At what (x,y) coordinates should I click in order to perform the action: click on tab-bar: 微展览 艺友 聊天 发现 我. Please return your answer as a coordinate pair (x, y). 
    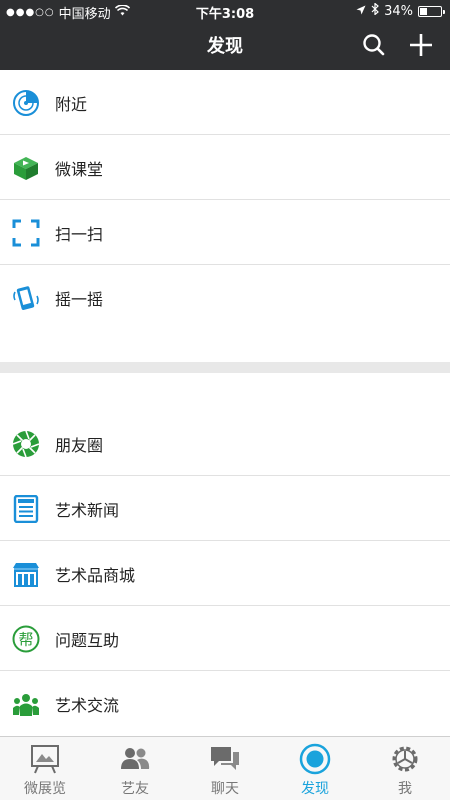
    Looking at the image, I should click on (225, 768).